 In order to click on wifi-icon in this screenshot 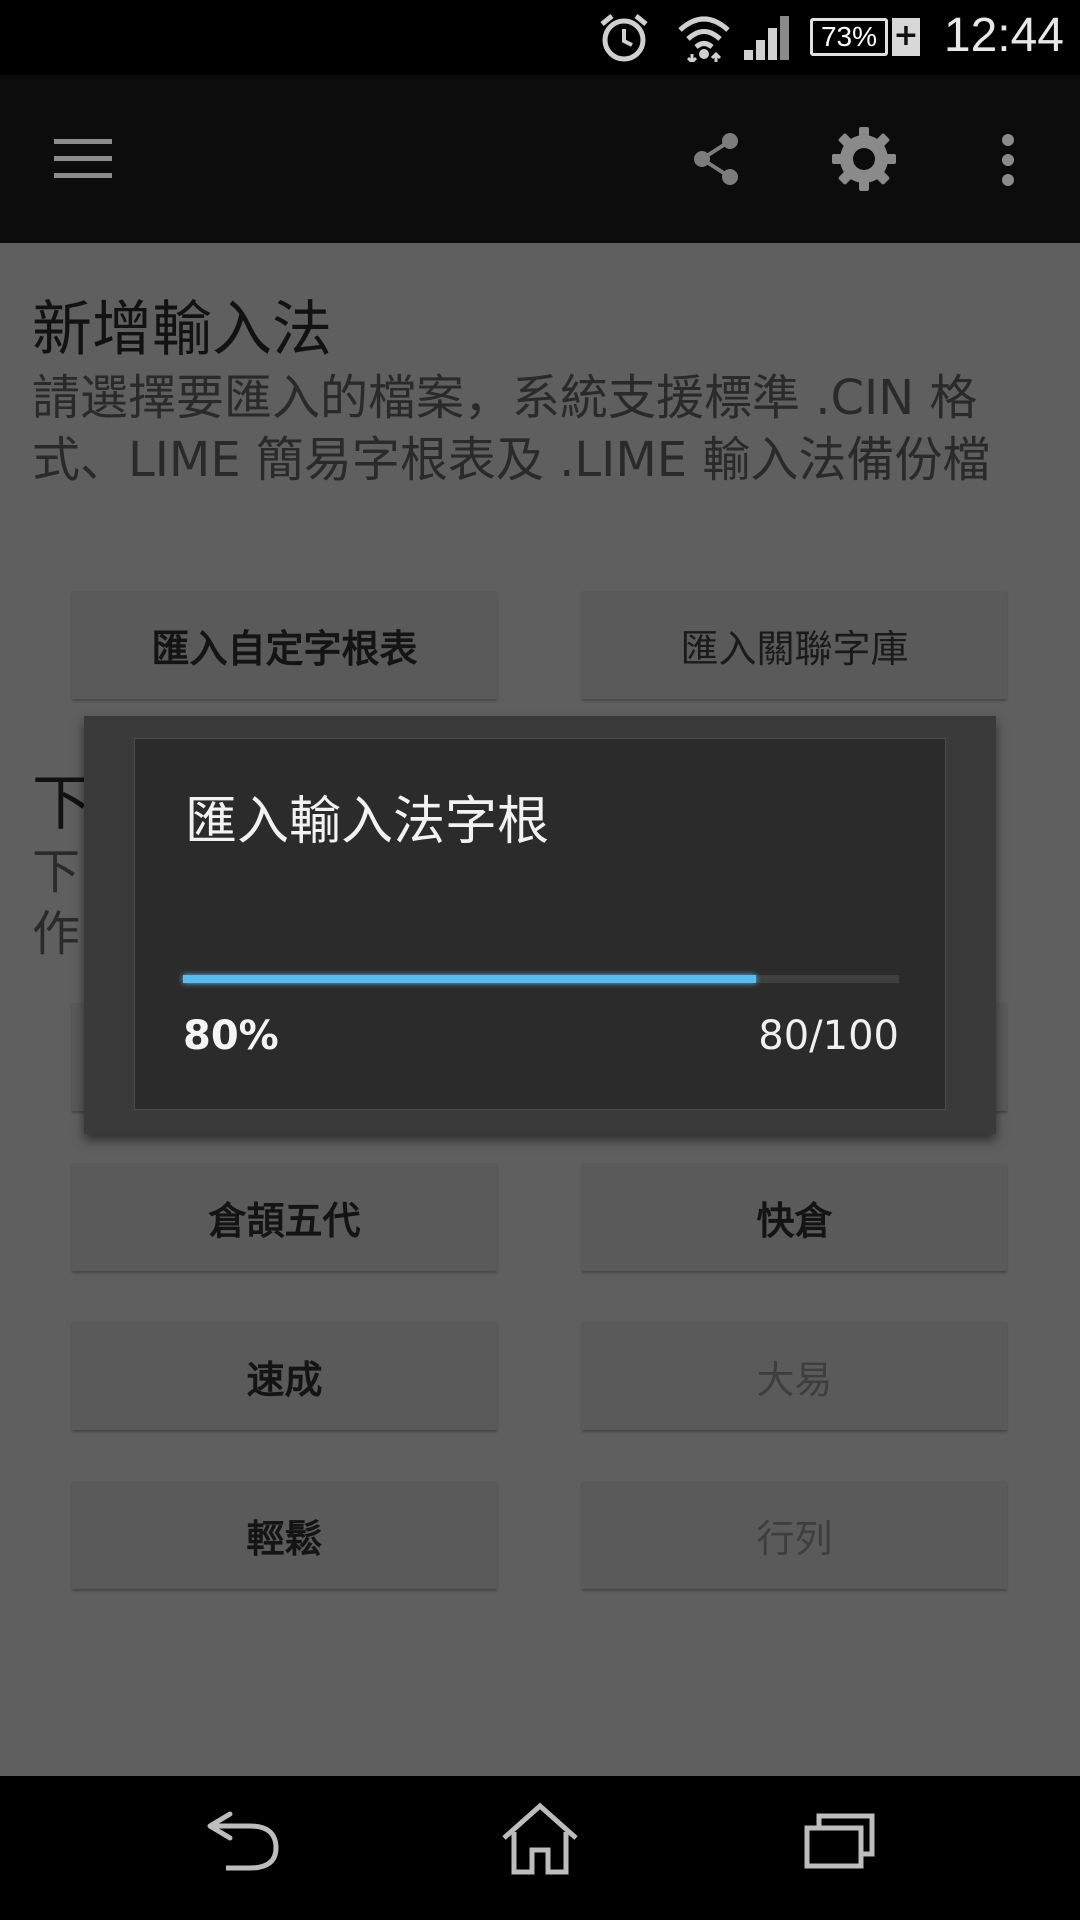, I will do `click(704, 39)`.